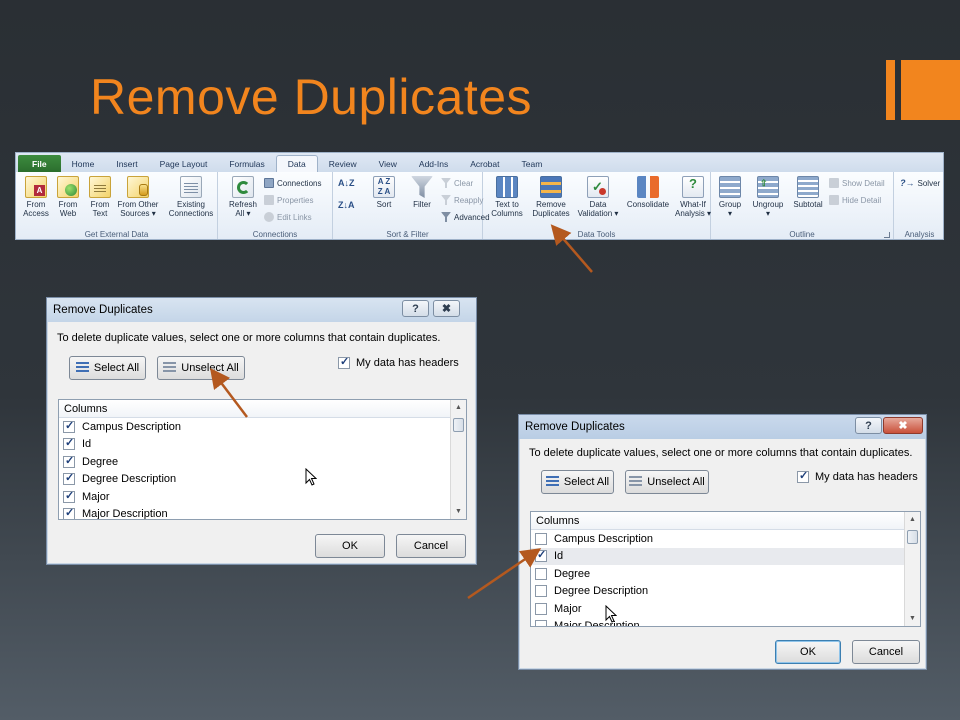 The image size is (960, 720). Describe the element at coordinates (422, 192) in the screenshot. I see `filter-button: Filter` at that location.